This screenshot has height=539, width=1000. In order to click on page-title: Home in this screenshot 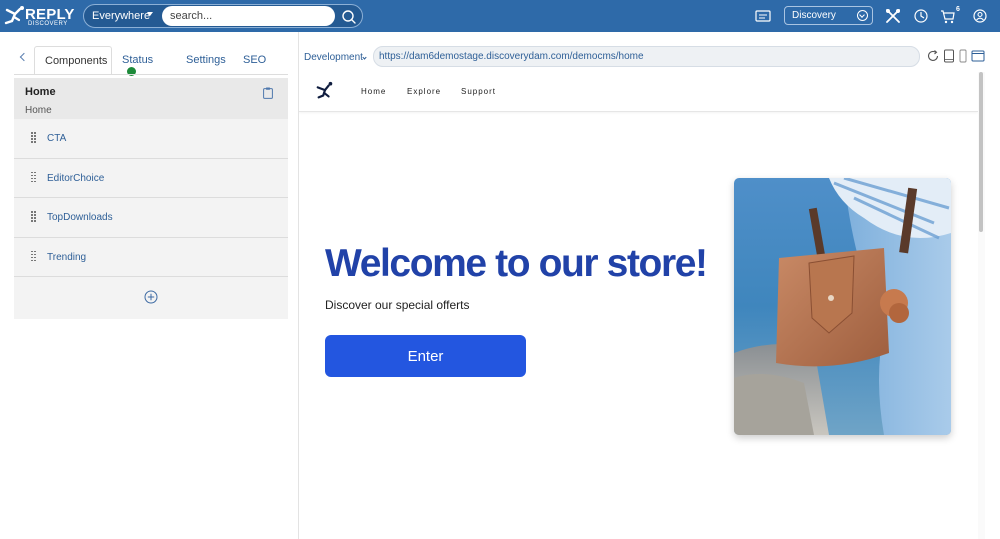, I will do `click(40, 92)`.